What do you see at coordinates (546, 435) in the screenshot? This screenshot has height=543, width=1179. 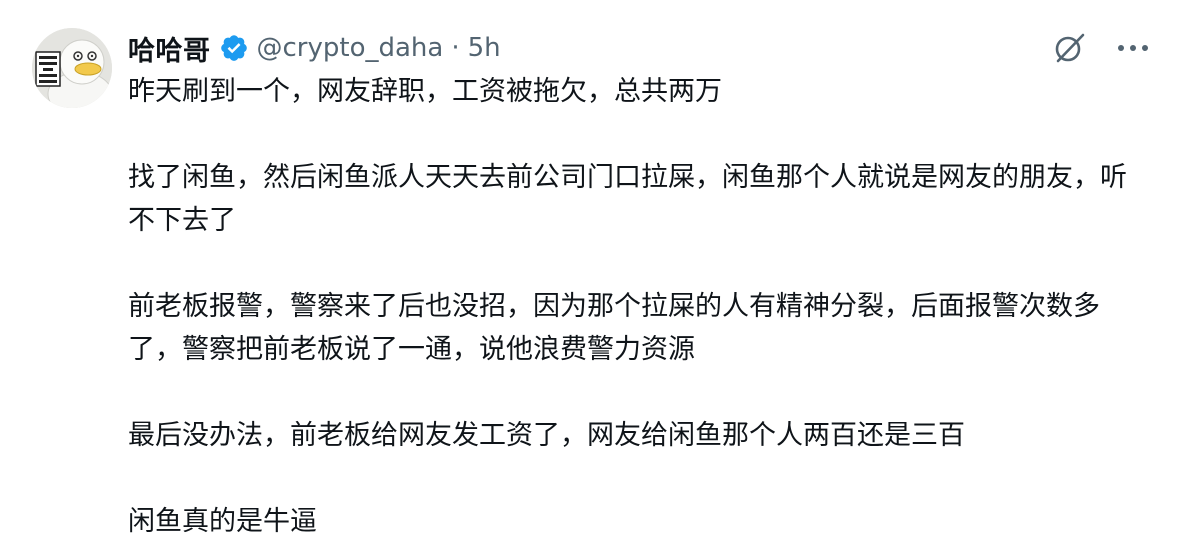 I see `tweet-paragraph: 最后没办法，前老板给网友发工资了，网友给闲鱼那个人两百还是三百` at bounding box center [546, 435].